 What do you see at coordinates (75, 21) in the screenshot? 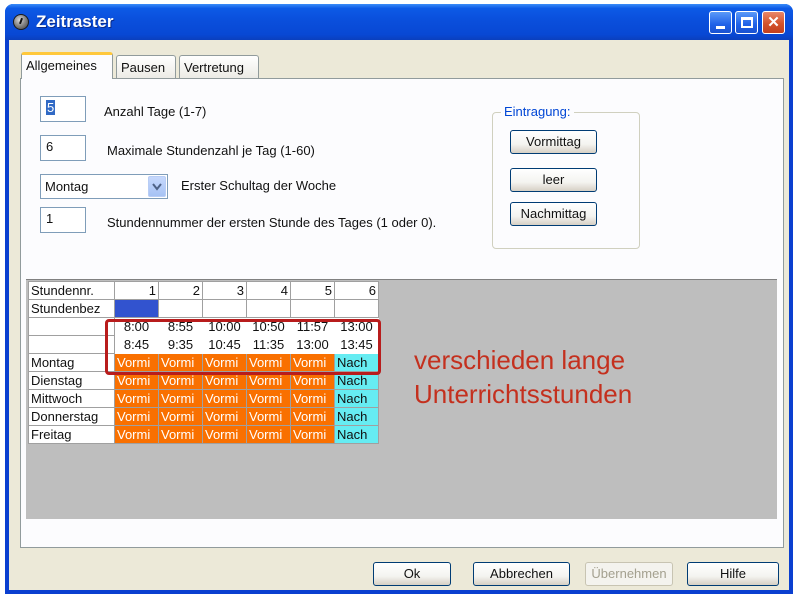
I see `window-title: Zeitraster` at bounding box center [75, 21].